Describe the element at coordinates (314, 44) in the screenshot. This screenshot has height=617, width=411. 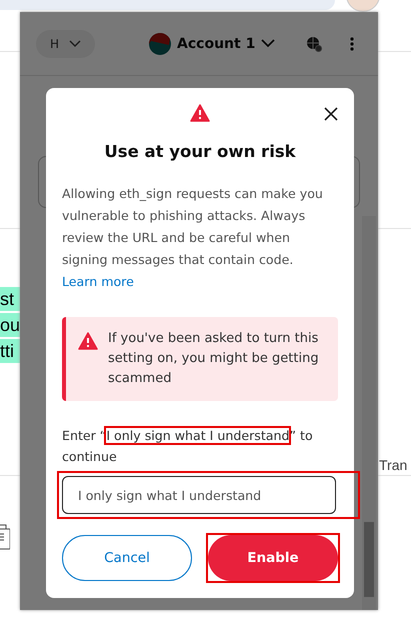
I see `globe-icon` at that location.